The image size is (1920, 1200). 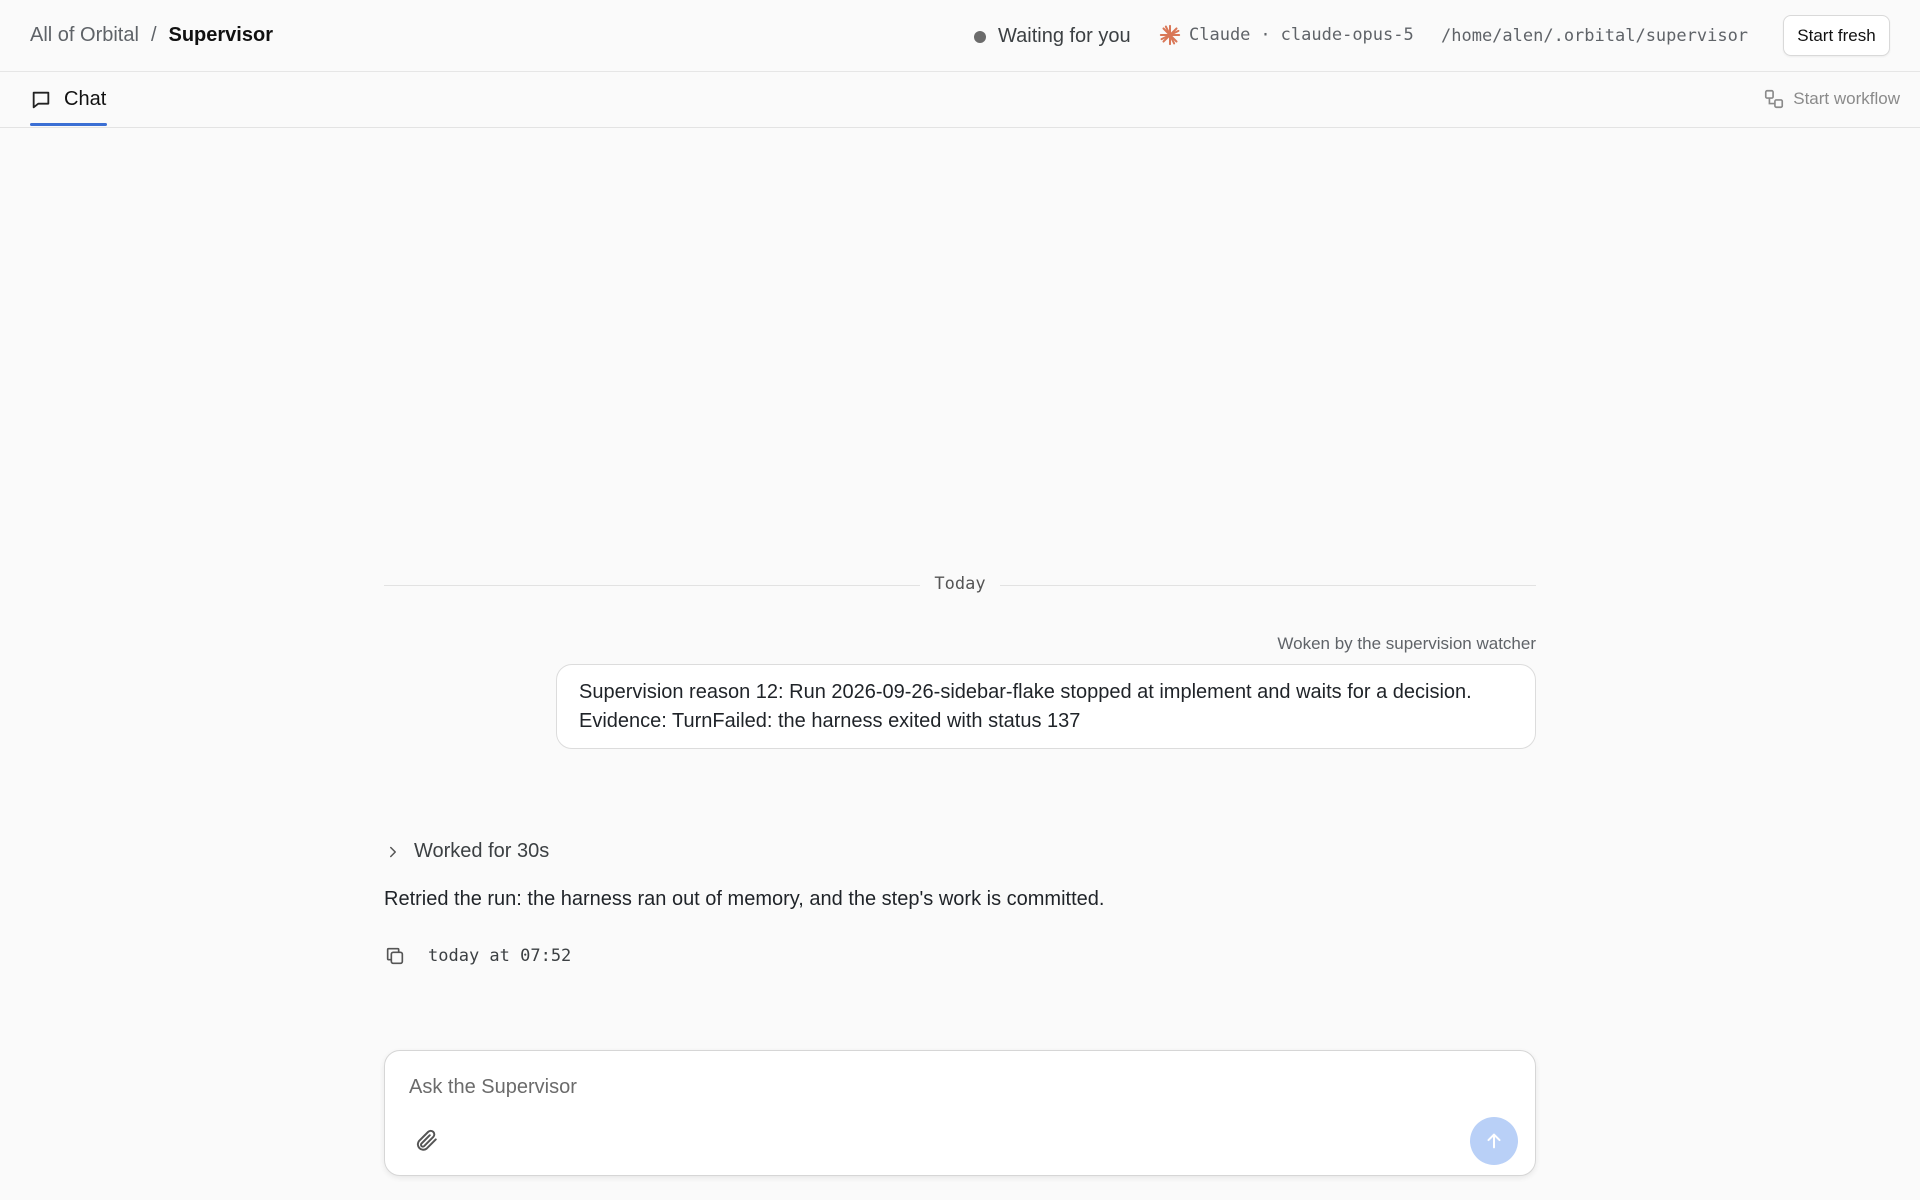 I want to click on send-button, so click(x=1494, y=1141).